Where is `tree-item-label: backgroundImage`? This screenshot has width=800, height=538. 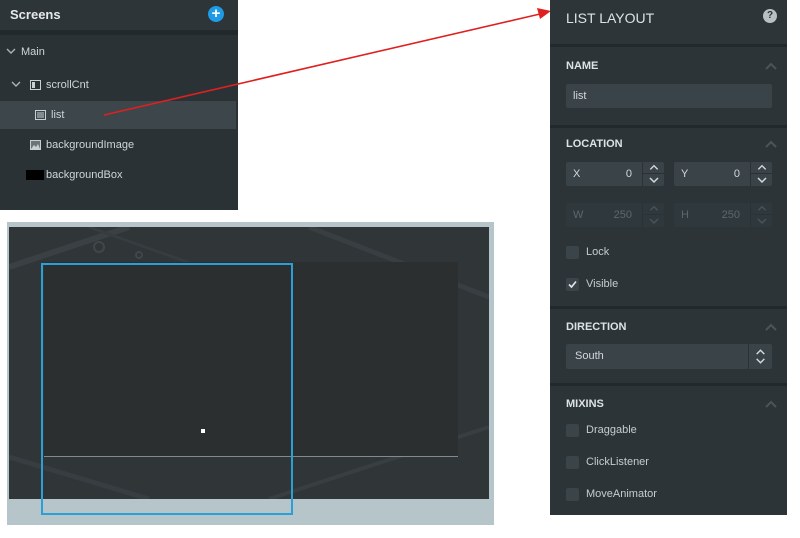 tree-item-label: backgroundImage is located at coordinates (90, 145).